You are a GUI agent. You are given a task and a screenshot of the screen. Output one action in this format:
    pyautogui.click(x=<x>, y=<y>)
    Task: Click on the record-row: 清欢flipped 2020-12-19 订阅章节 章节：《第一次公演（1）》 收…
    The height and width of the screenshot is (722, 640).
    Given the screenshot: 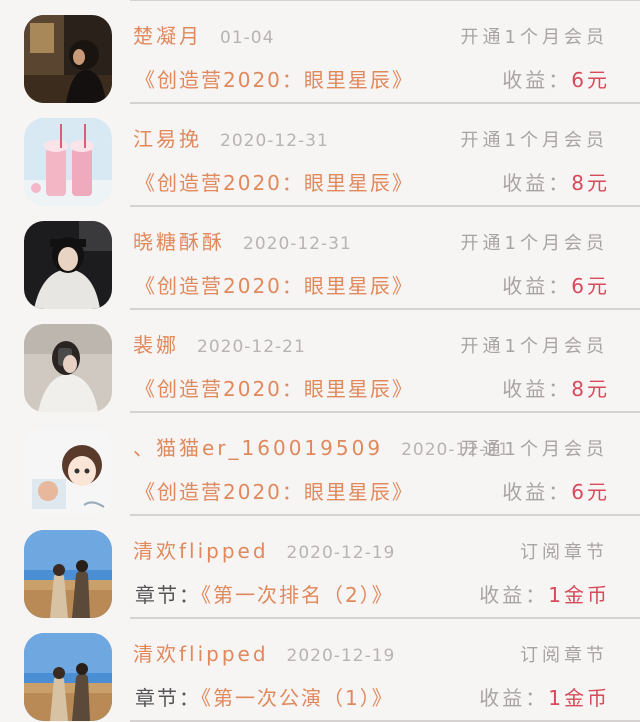 What is the action you would take?
    pyautogui.click(x=320, y=670)
    